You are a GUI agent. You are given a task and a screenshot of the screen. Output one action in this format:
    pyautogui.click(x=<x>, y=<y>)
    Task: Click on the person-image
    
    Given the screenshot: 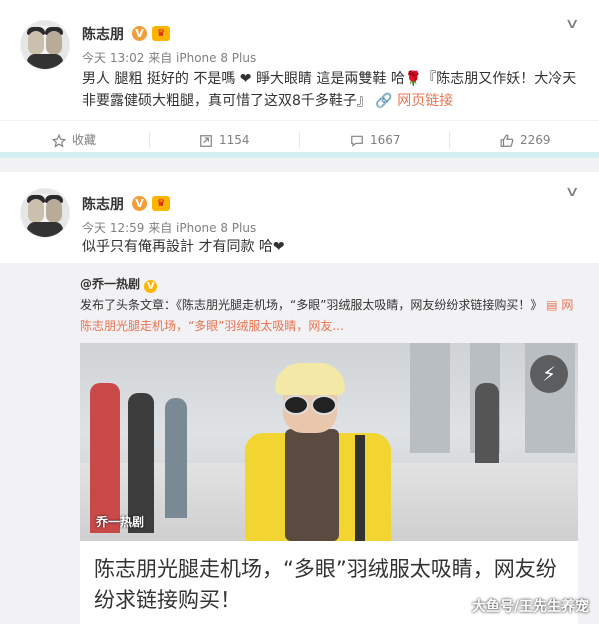 What is the action you would take?
    pyautogui.click(x=330, y=452)
    